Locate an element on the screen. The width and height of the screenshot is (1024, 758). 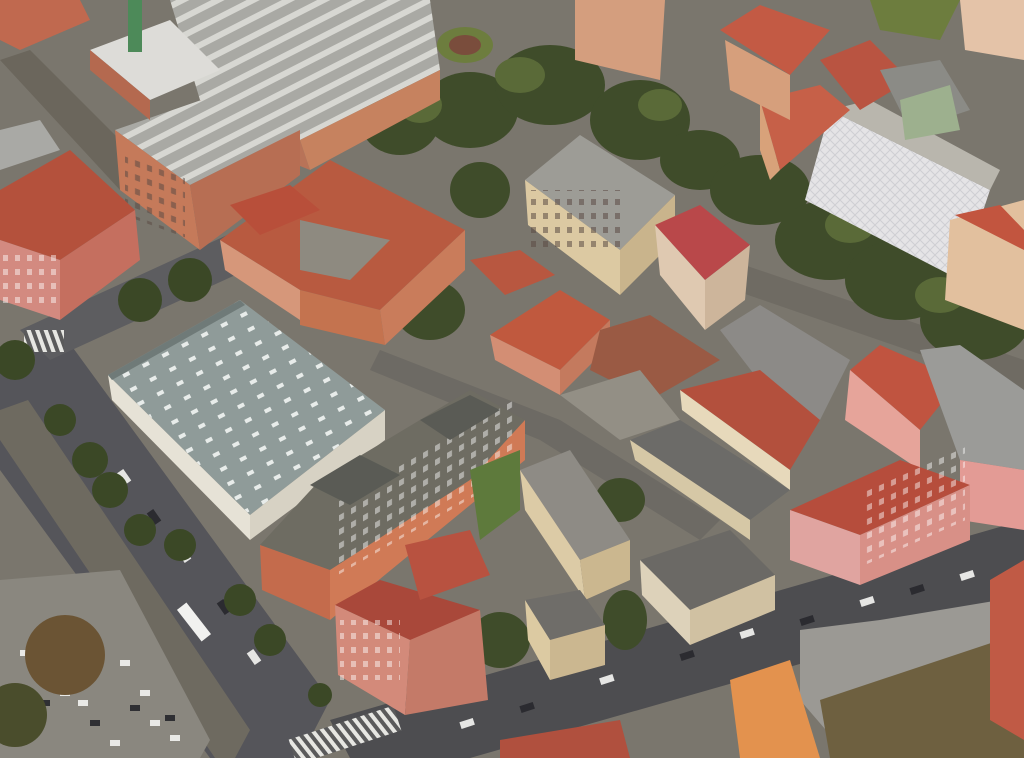
chimney is located at coordinates (135, 26).